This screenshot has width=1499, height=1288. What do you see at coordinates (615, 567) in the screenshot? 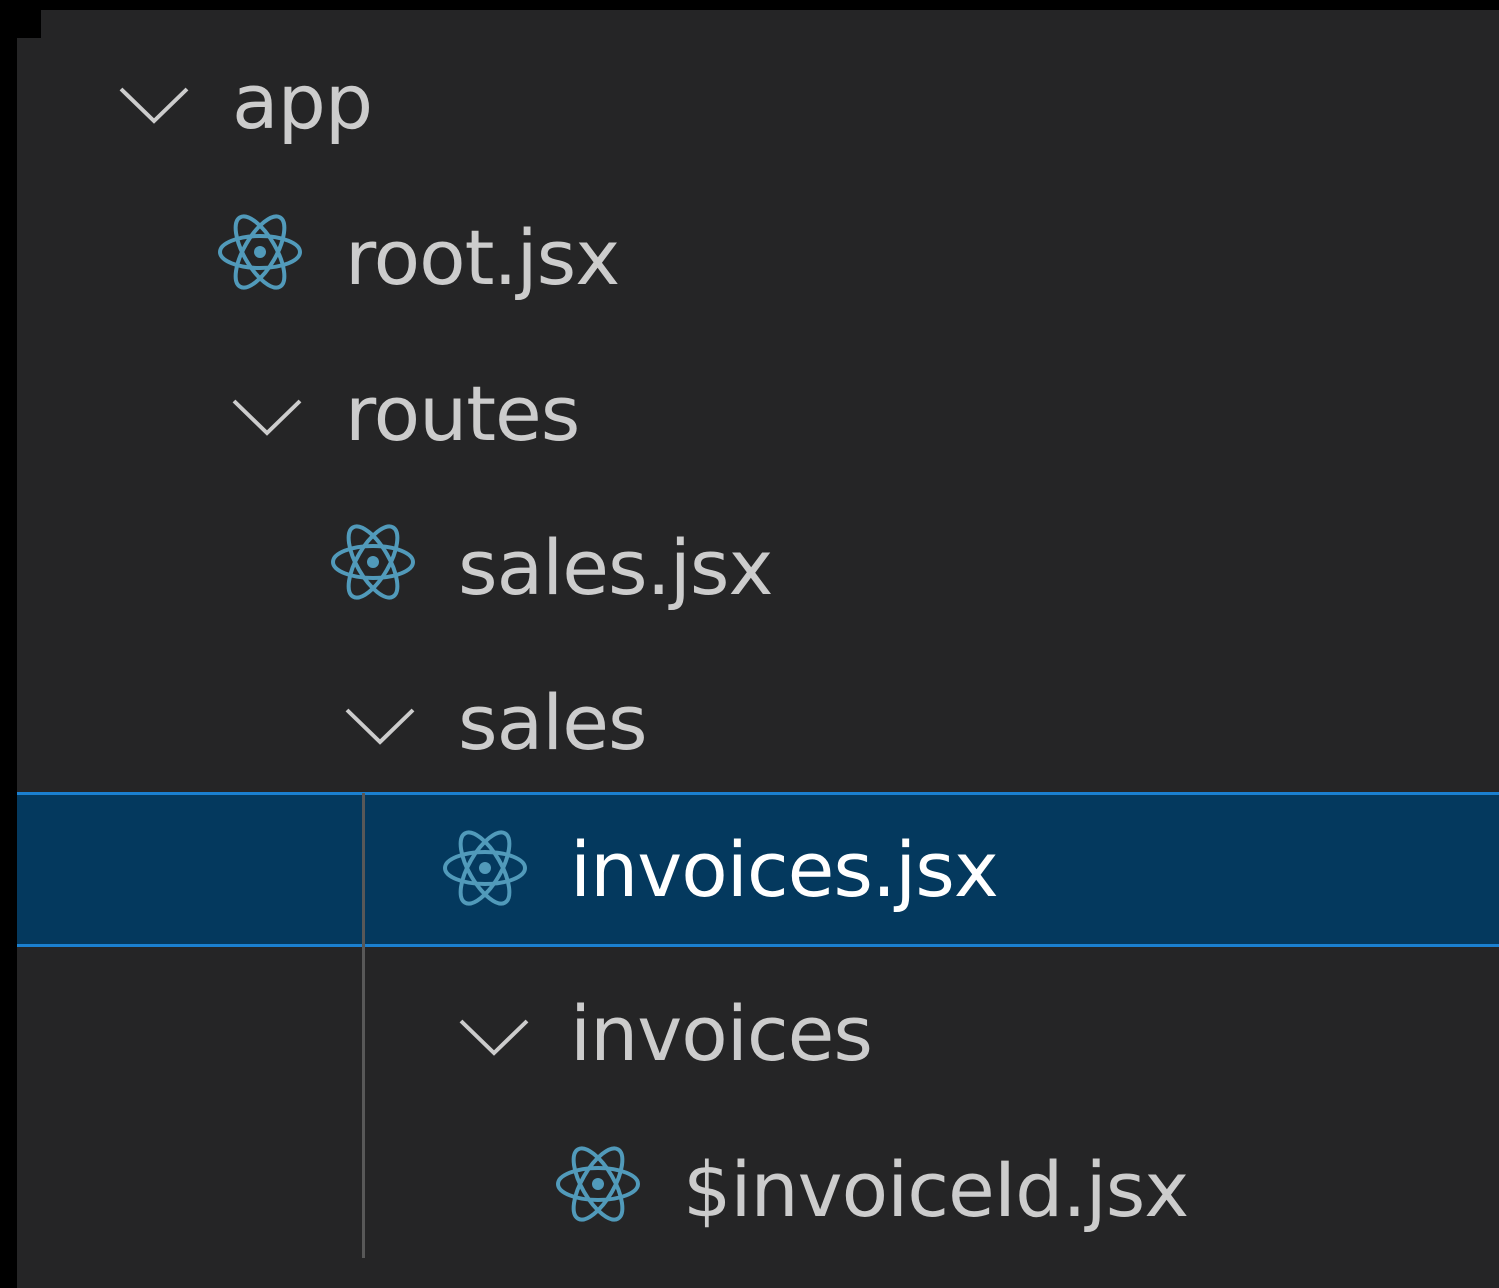
I see `tree-item-label: sales.jsx` at bounding box center [615, 567].